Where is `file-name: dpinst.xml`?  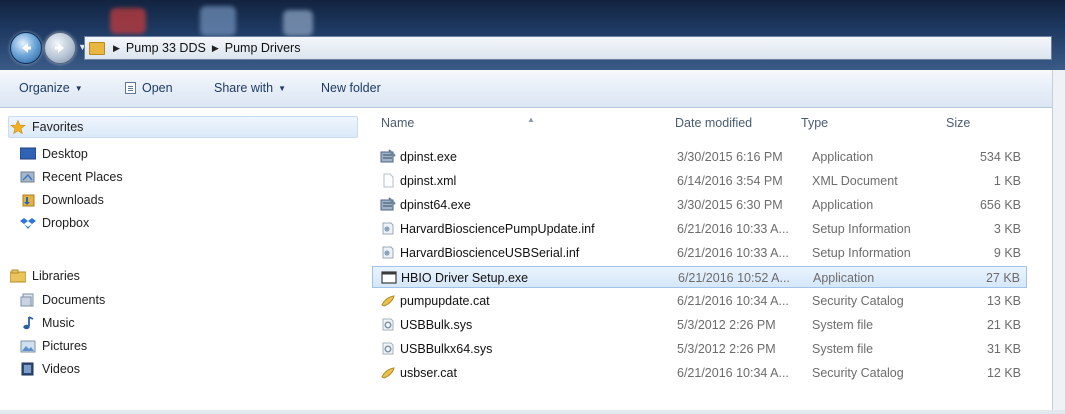
file-name: dpinst.xml is located at coordinates (428, 181).